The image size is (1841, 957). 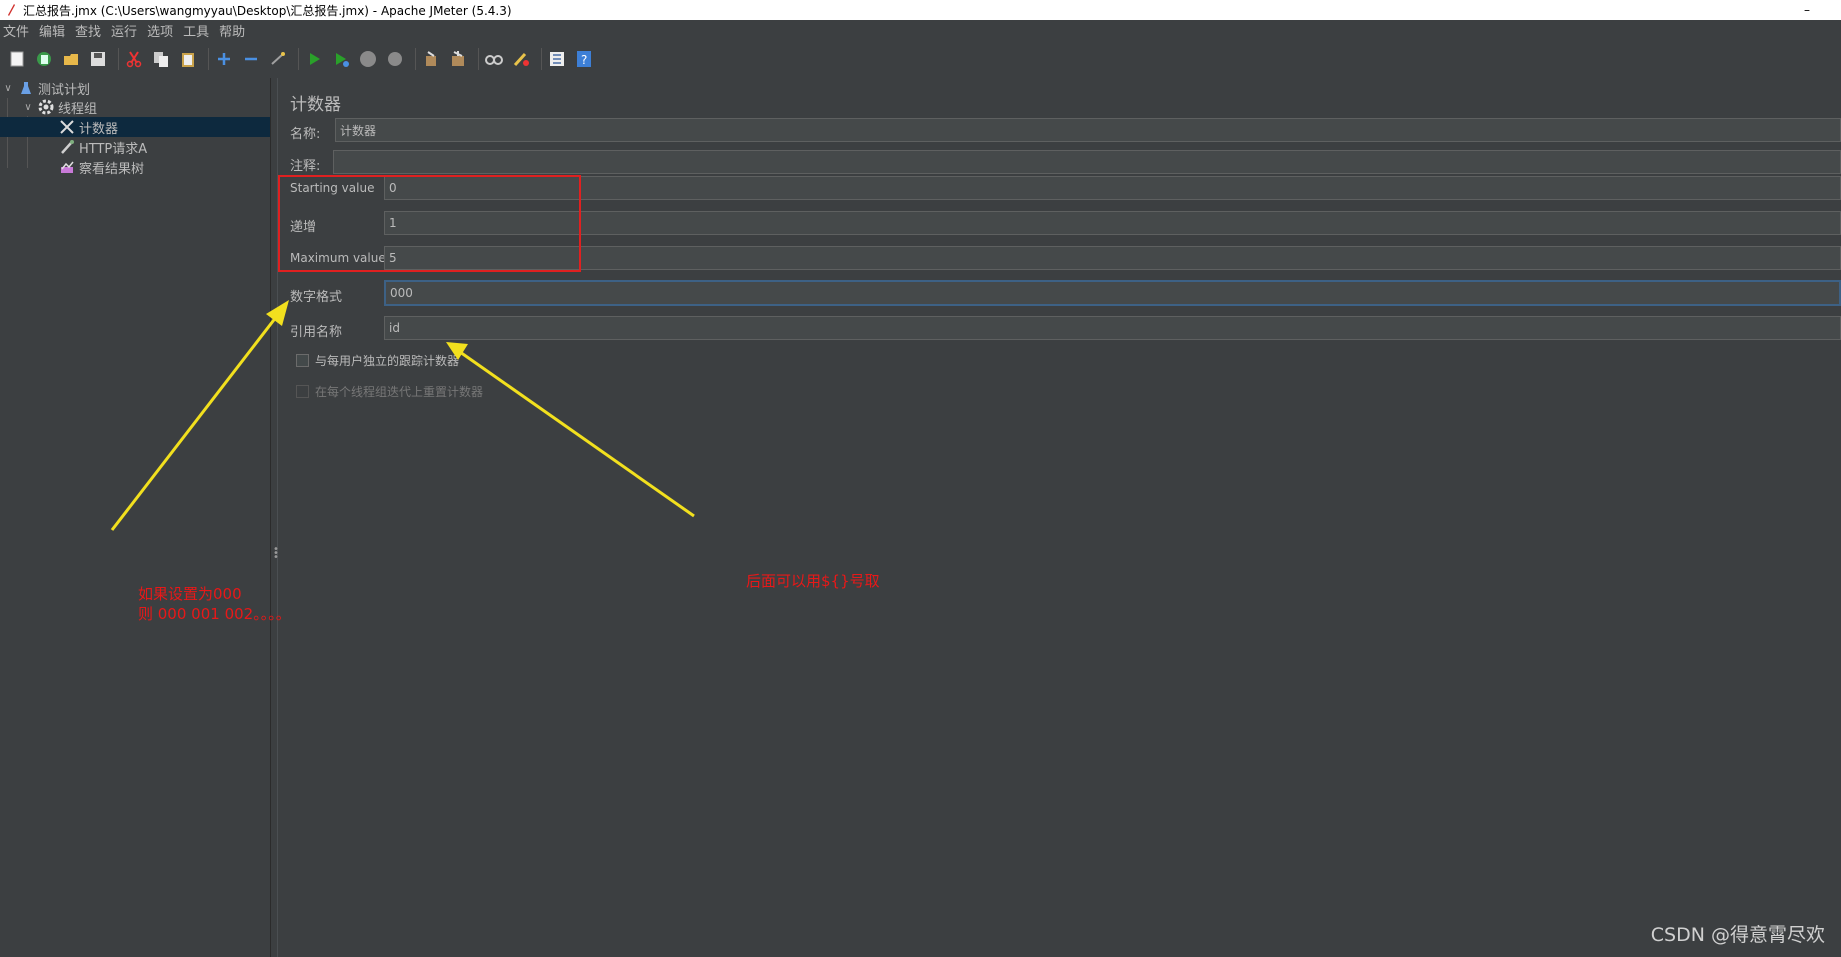 What do you see at coordinates (135, 127) in the screenshot?
I see `tree-item-counter: 计数器` at bounding box center [135, 127].